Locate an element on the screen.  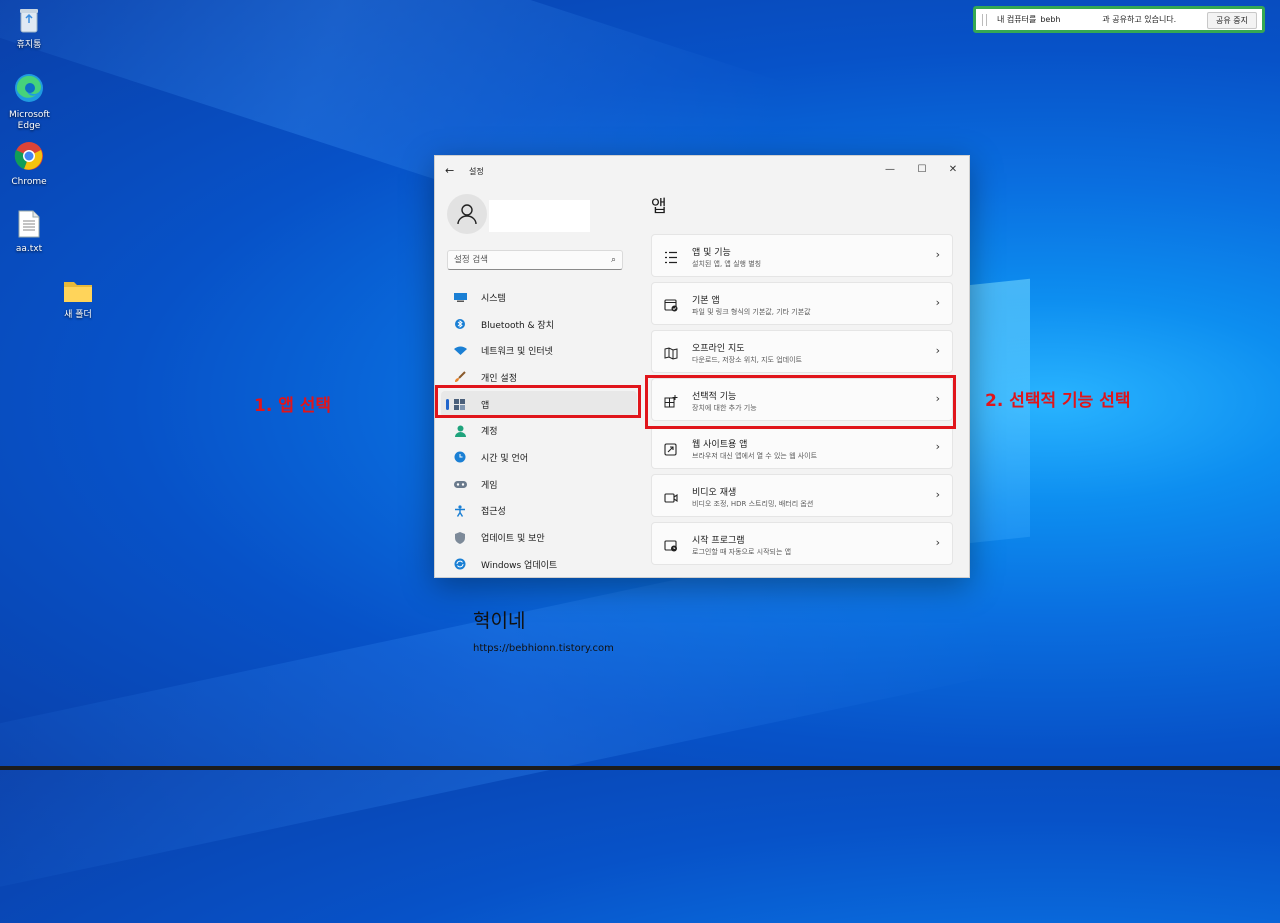
sidebar-item-network: 네트워크 및 인터넷 is located at coordinates (541, 350).